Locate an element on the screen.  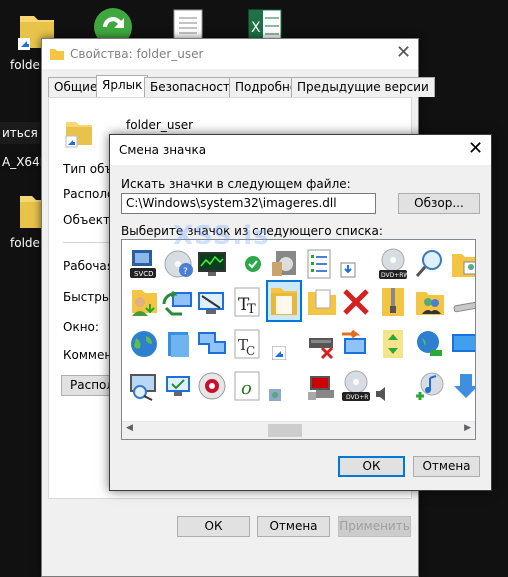
file-label: Искать значки в следующем файле: is located at coordinates (236, 184).